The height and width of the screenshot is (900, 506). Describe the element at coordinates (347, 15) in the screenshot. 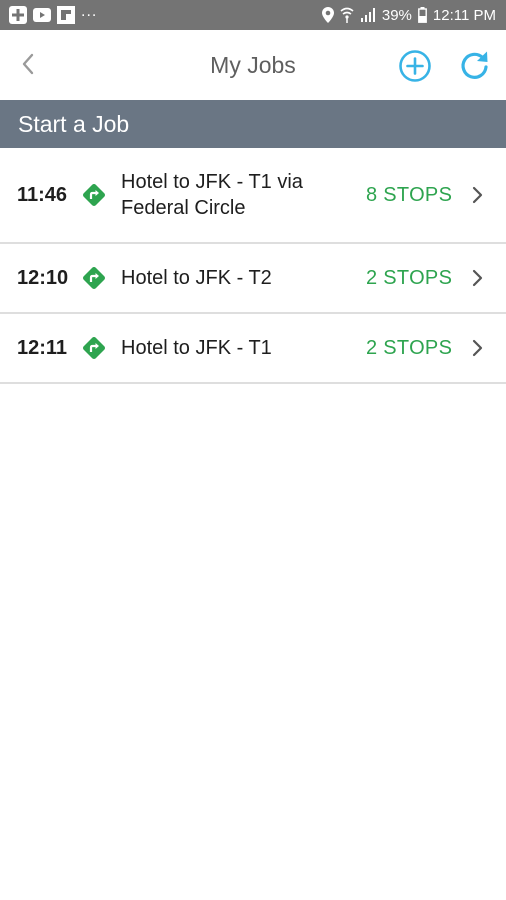

I see `wifi-icon` at that location.